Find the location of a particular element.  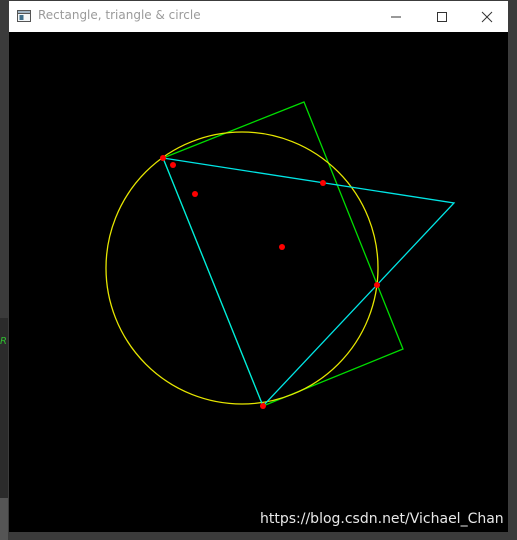

minimize-icon is located at coordinates (396, 16).